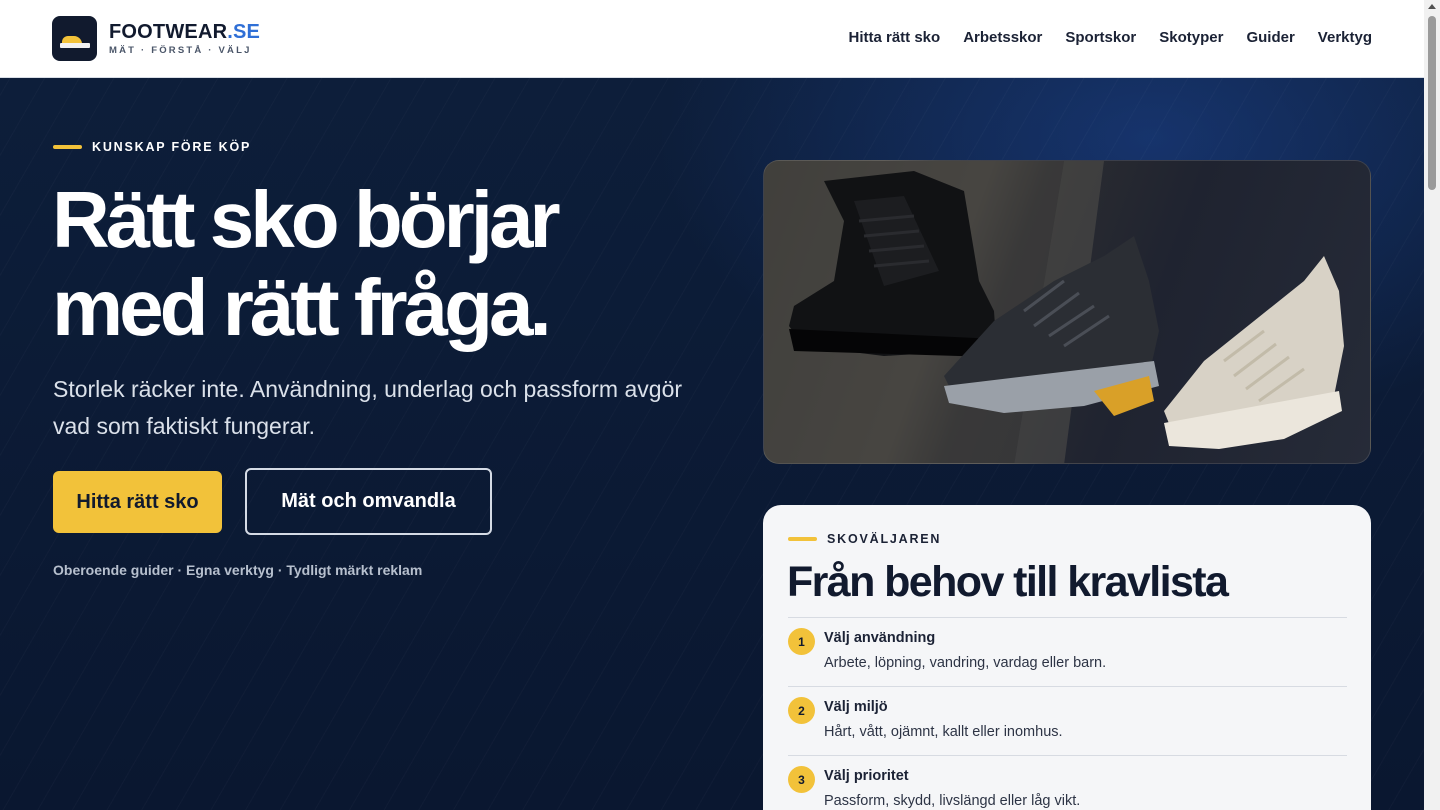 This screenshot has width=1440, height=810. What do you see at coordinates (1345, 37) in the screenshot?
I see `nav-item-verktyg: Verktyg` at bounding box center [1345, 37].